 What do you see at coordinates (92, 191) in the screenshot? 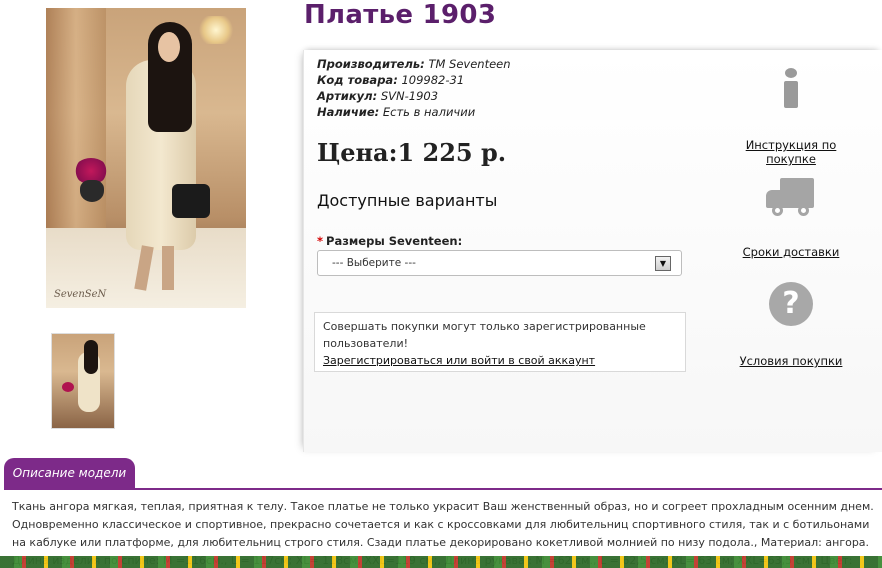
I see `photo-vase` at bounding box center [92, 191].